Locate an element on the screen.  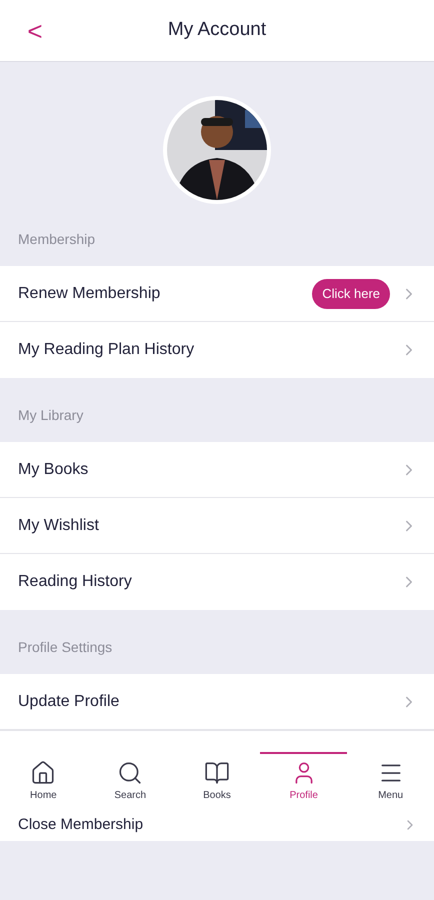
nav-tab: Menu is located at coordinates (390, 780).